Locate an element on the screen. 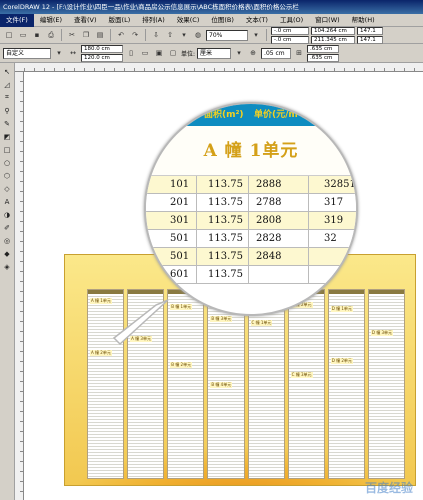  room-number-cell: 101 is located at coordinates (180, 184).